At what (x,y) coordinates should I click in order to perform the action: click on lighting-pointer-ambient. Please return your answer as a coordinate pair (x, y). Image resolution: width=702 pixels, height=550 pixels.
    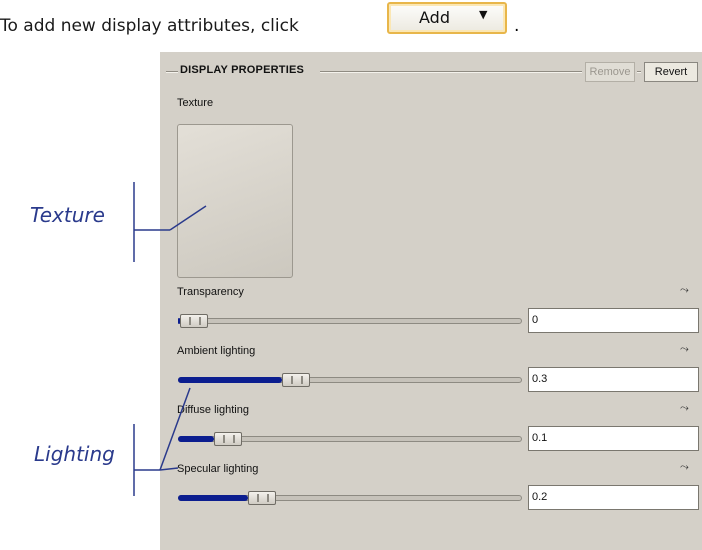
    Looking at the image, I should click on (175, 429).